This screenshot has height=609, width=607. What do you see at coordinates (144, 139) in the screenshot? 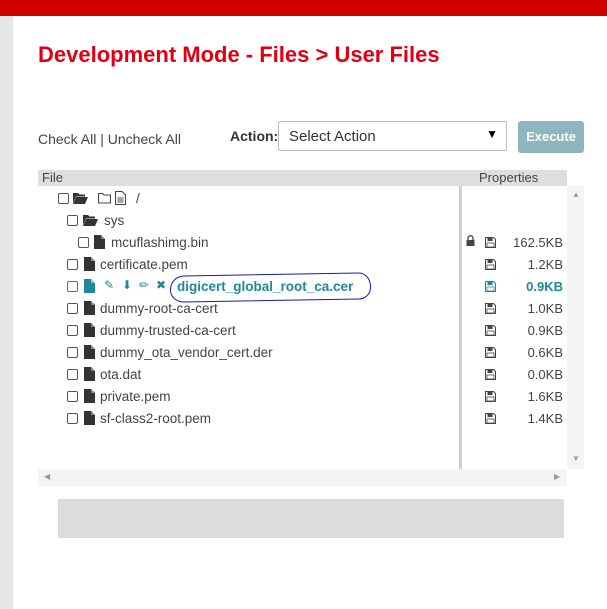
I see `uncheck-all-link: Uncheck All` at bounding box center [144, 139].